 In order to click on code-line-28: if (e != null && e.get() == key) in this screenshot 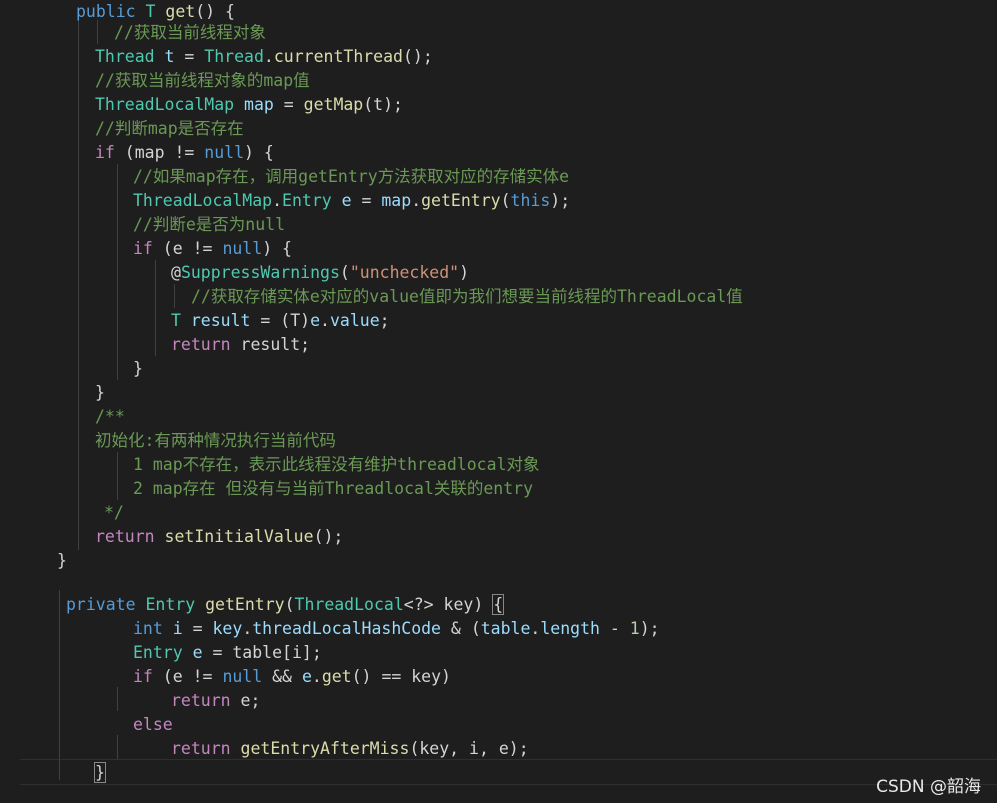, I will do `click(292, 677)`.